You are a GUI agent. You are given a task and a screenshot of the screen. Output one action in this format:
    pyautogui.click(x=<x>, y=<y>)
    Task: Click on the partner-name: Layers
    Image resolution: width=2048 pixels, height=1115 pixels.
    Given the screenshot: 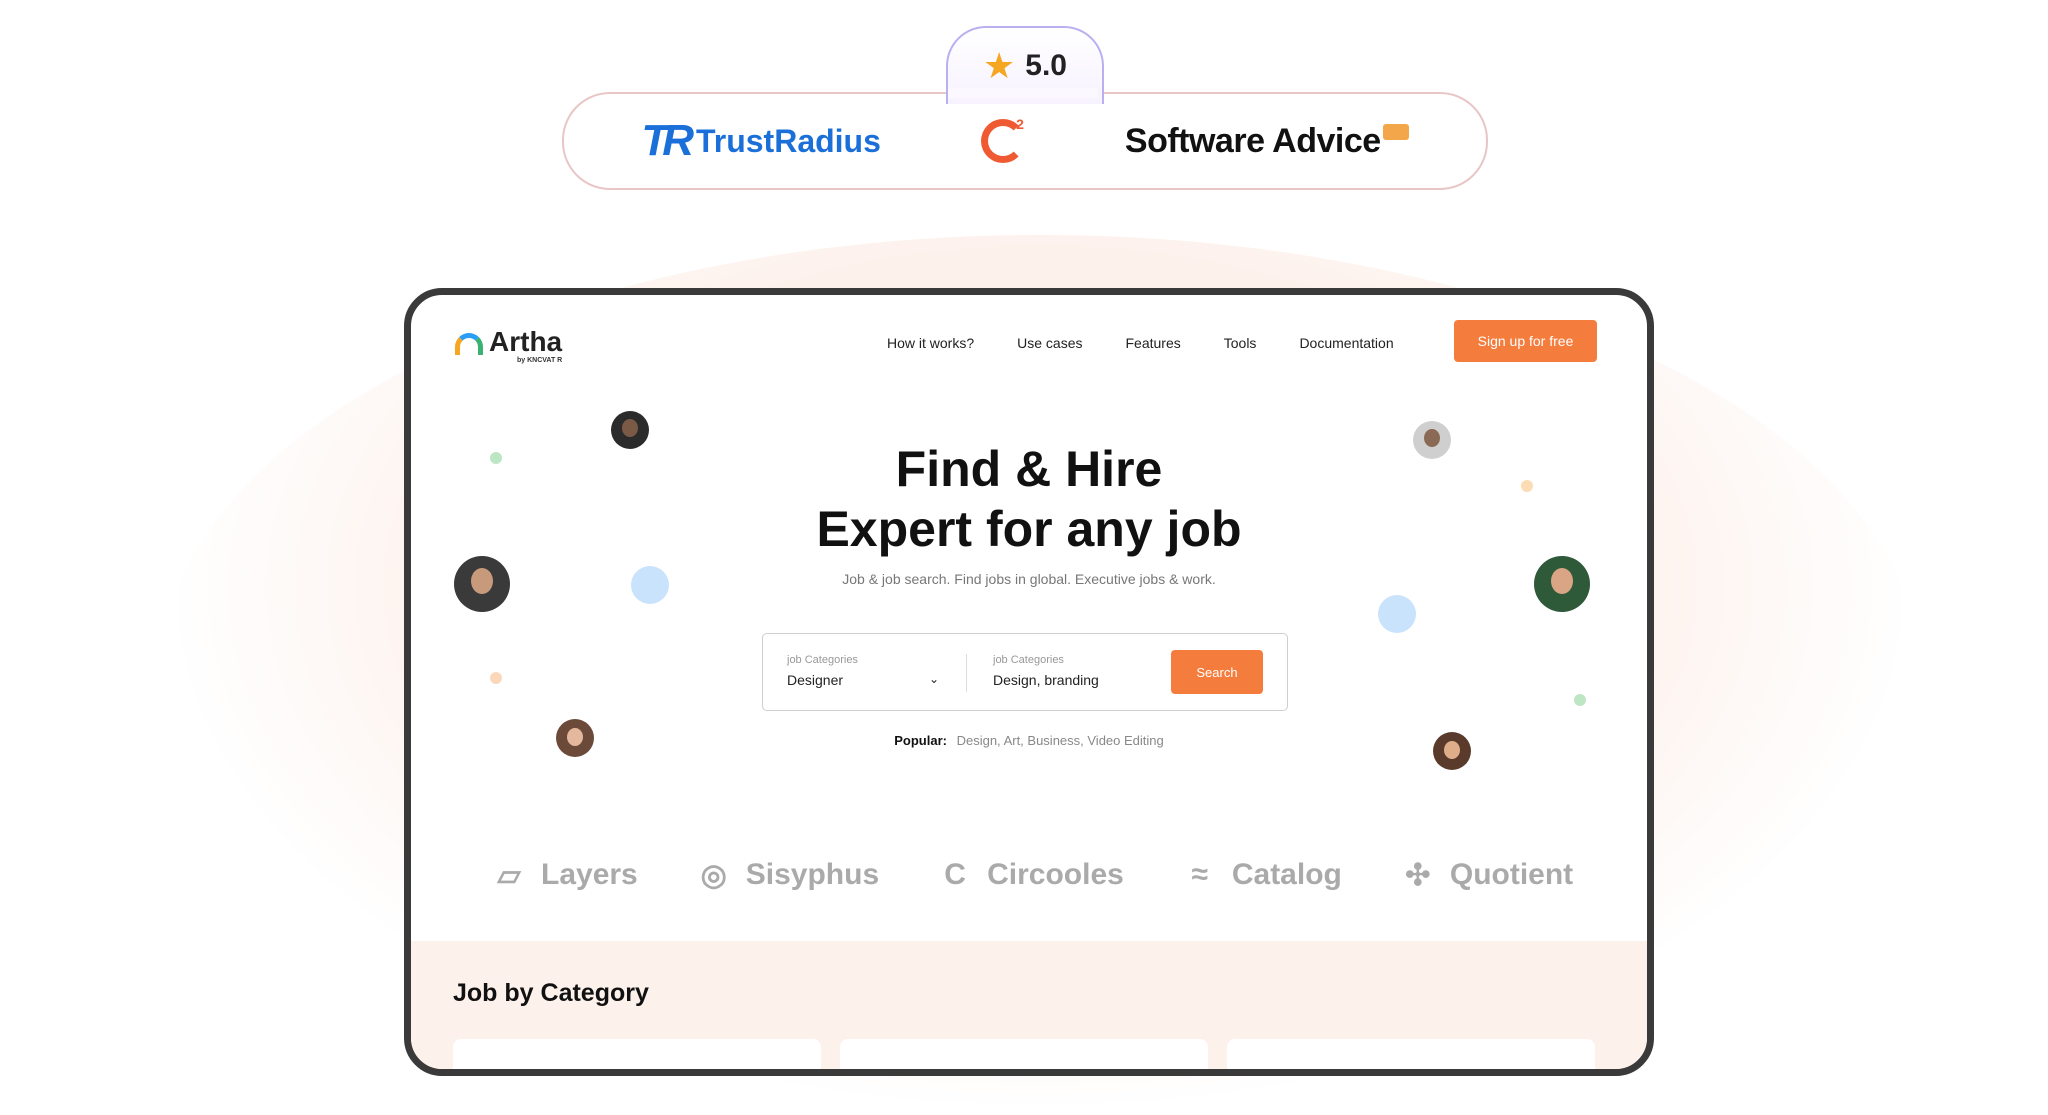 What is the action you would take?
    pyautogui.click(x=589, y=874)
    